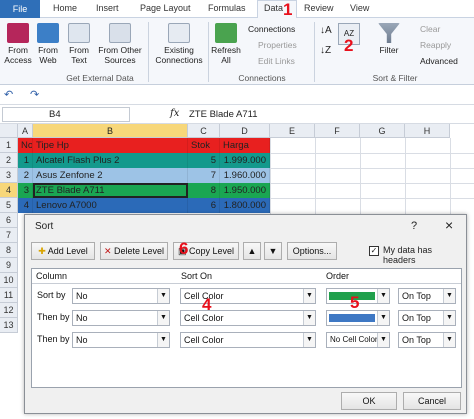 Image resolution: width=474 pixels, height=419 pixels. Describe the element at coordinates (395, 78) in the screenshot. I see `group-label-sort-filter: Sort & Filter` at that location.